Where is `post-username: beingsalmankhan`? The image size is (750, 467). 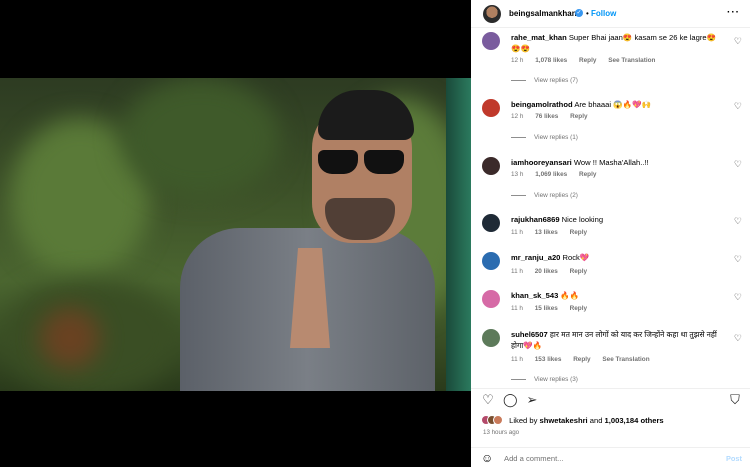 post-username: beingsalmankhan is located at coordinates (543, 13).